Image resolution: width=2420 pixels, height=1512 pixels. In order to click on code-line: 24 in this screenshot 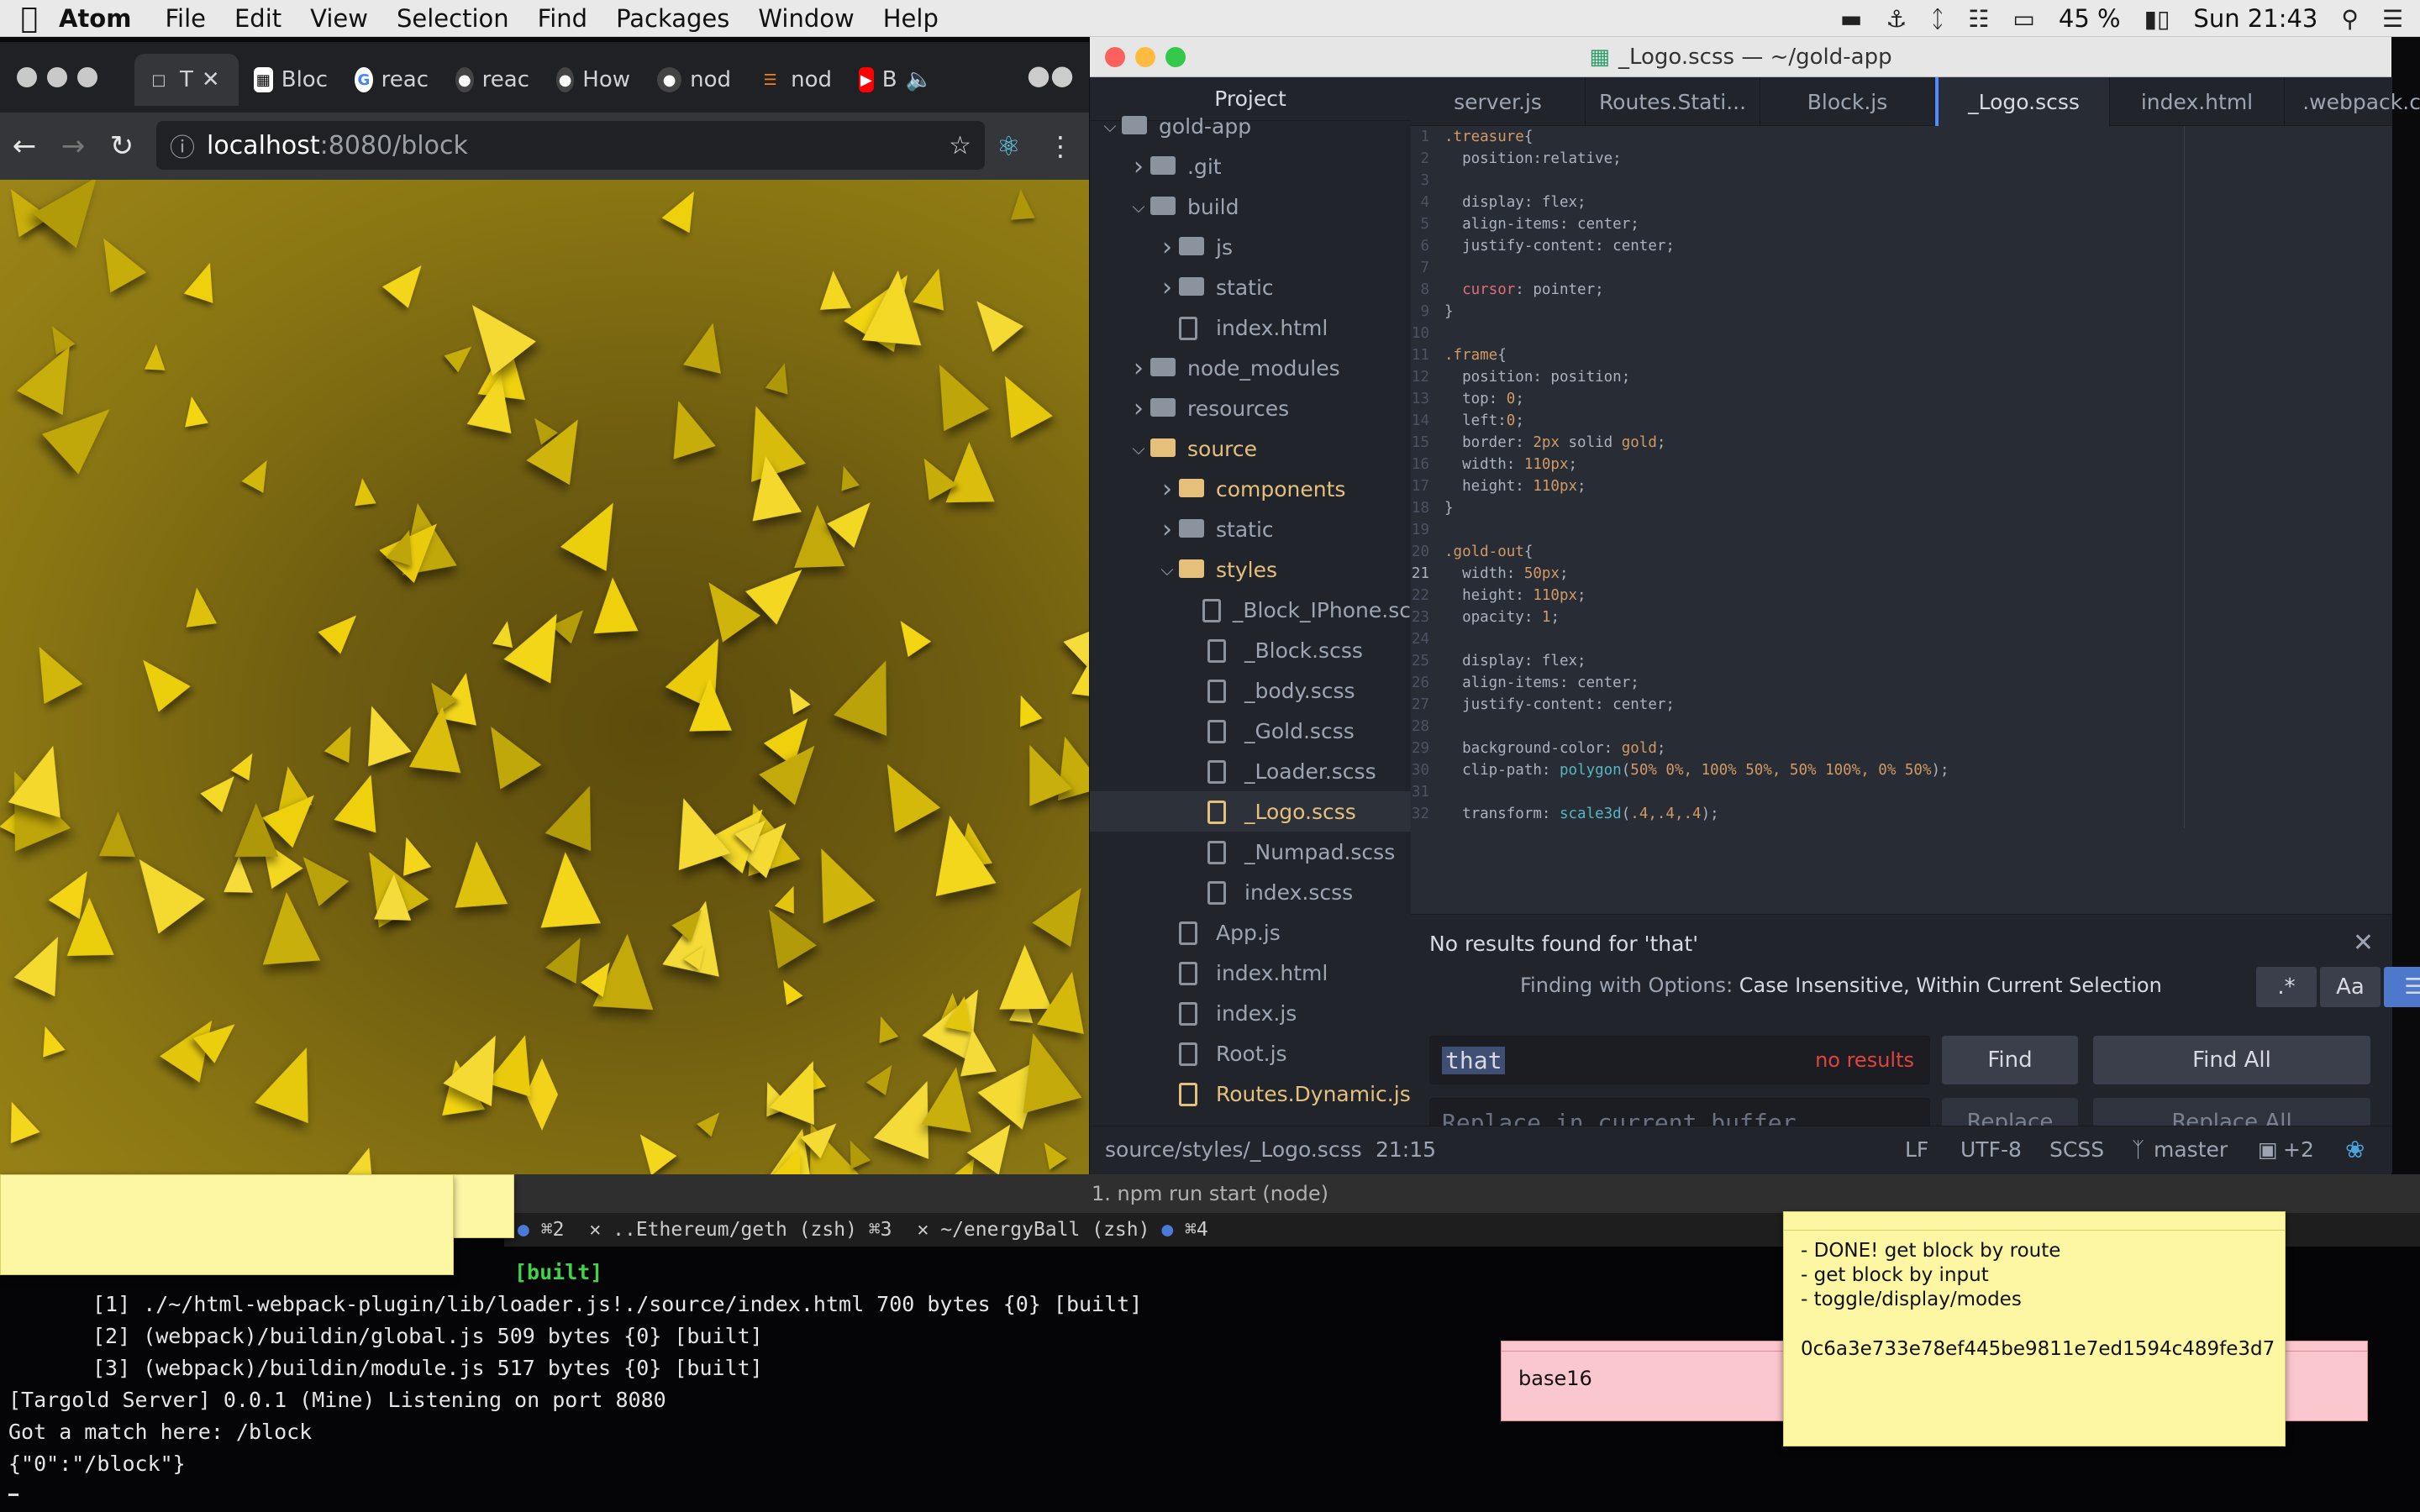, I will do `click(1902, 639)`.